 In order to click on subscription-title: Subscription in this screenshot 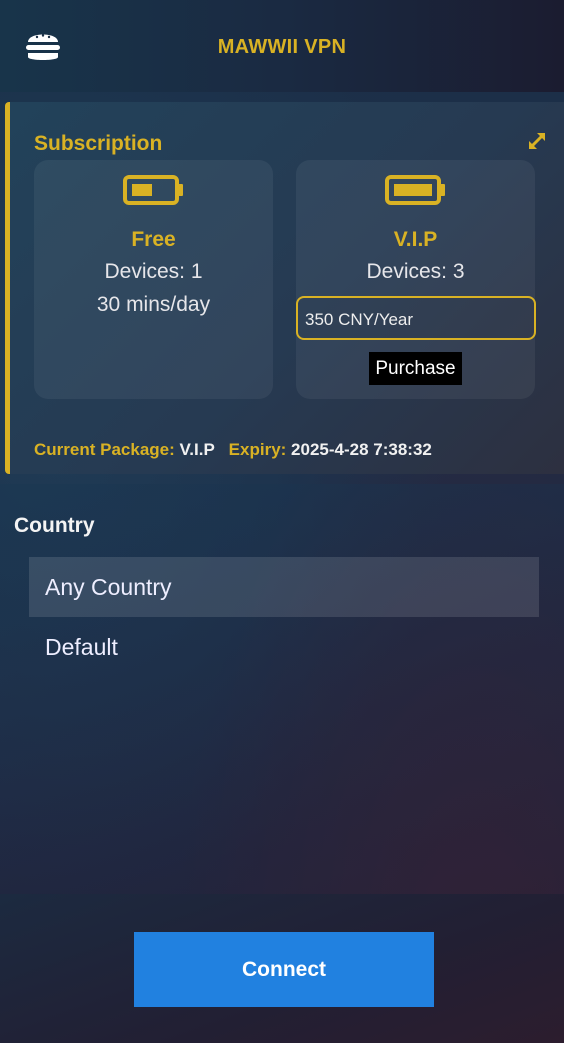, I will do `click(98, 143)`.